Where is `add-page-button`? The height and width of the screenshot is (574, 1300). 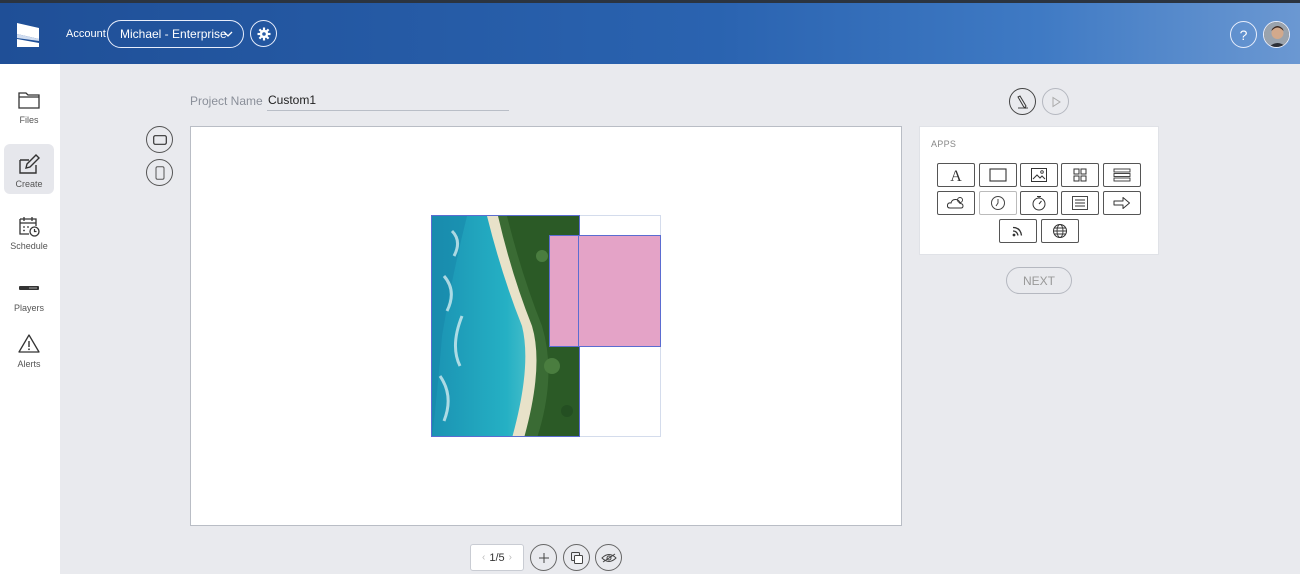 add-page-button is located at coordinates (543, 557).